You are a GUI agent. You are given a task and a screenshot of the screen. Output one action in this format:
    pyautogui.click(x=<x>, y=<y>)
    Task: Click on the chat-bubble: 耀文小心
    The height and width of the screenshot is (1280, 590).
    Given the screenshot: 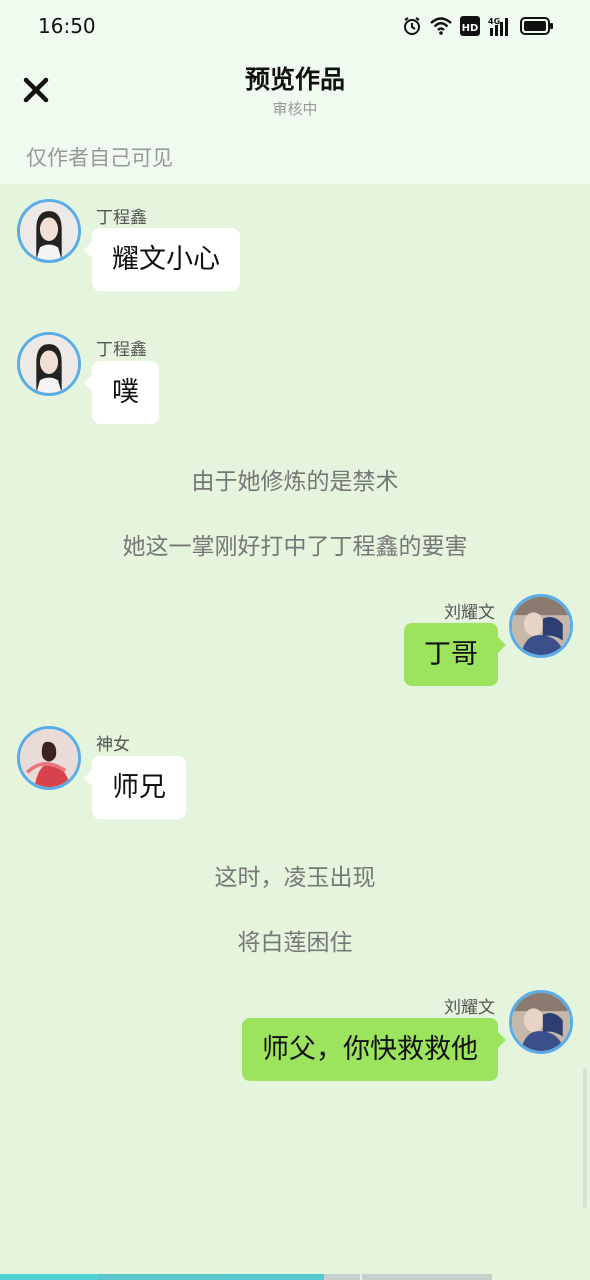 What is the action you would take?
    pyautogui.click(x=162, y=259)
    